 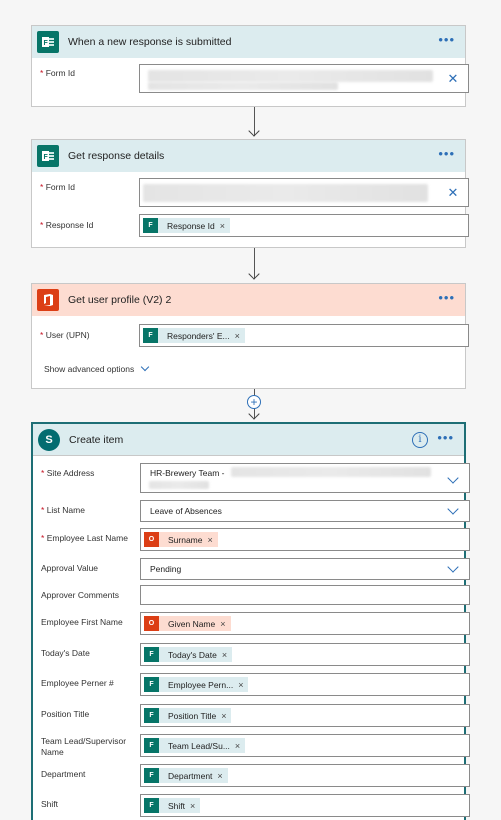 I want to click on add-step-icon: +, so click(x=254, y=402).